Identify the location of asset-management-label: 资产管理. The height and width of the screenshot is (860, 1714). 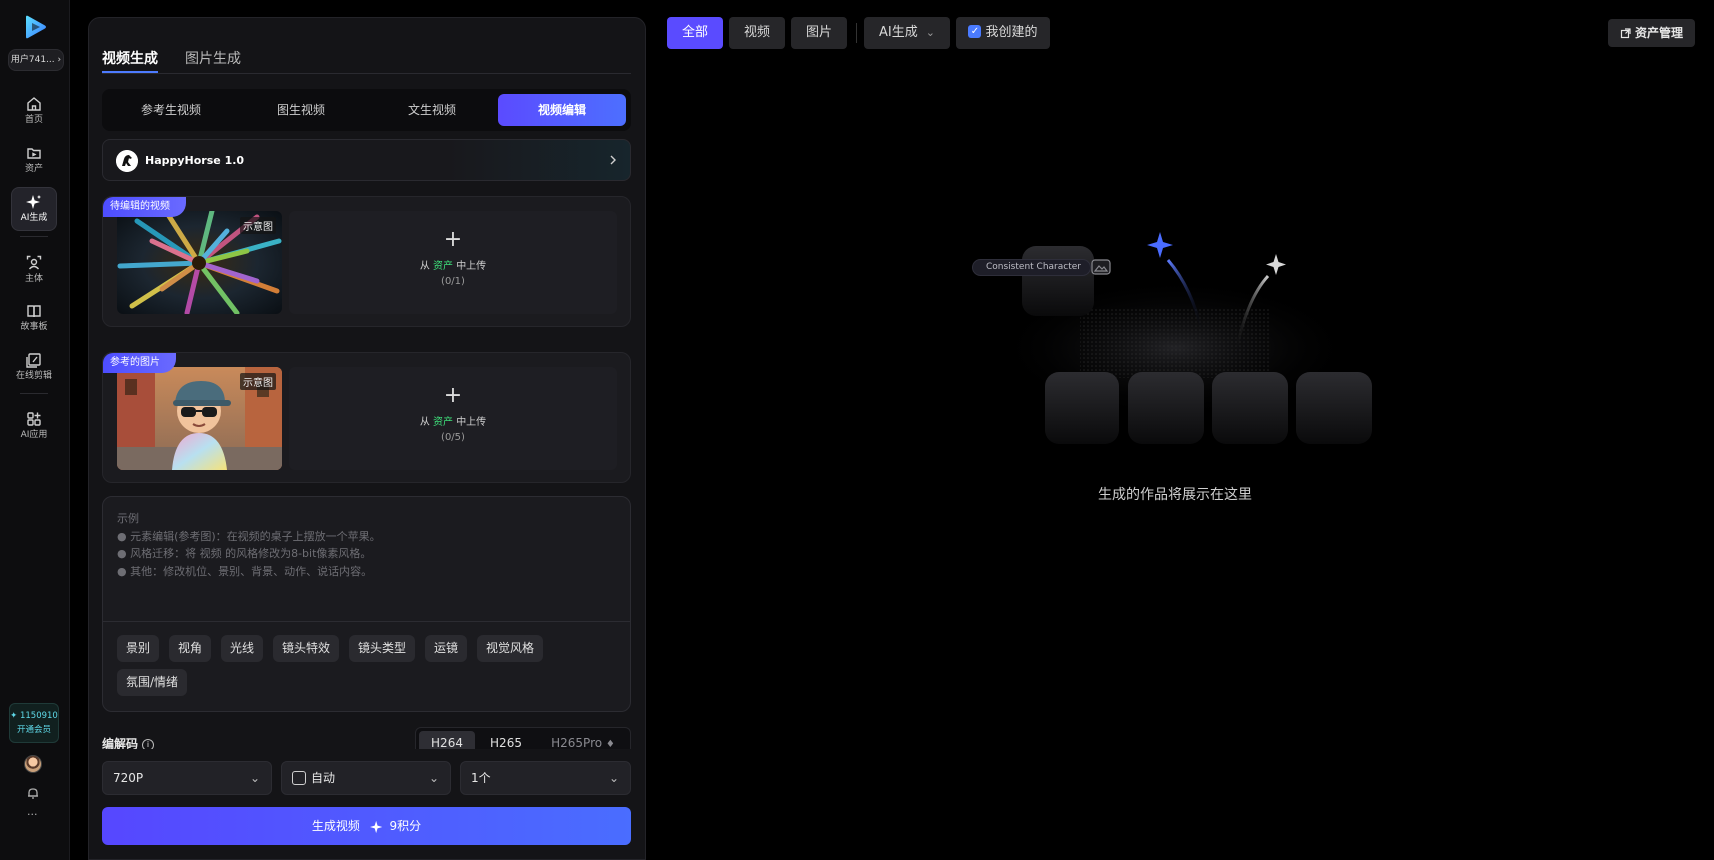
(1658, 33).